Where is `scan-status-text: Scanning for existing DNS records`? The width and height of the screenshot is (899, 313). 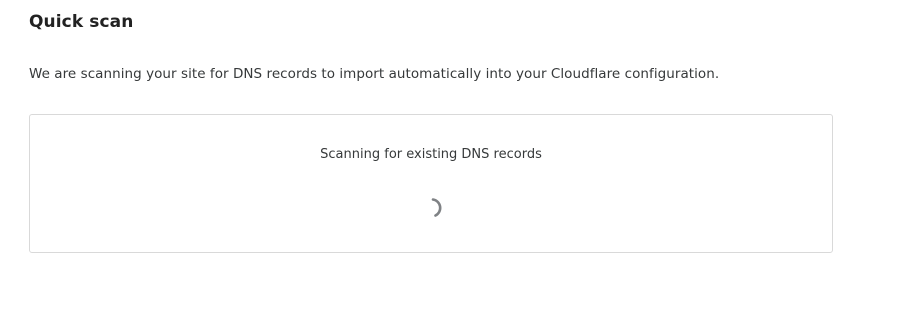 scan-status-text: Scanning for existing DNS records is located at coordinates (431, 154).